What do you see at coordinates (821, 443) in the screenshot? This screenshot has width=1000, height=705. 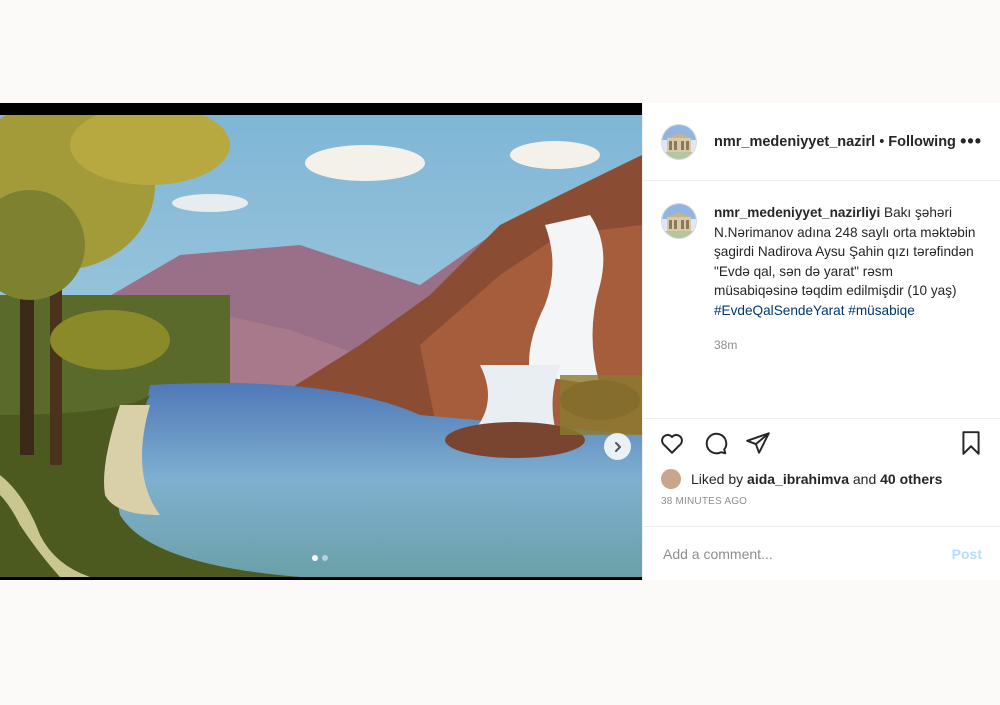 I see `action-bar` at bounding box center [821, 443].